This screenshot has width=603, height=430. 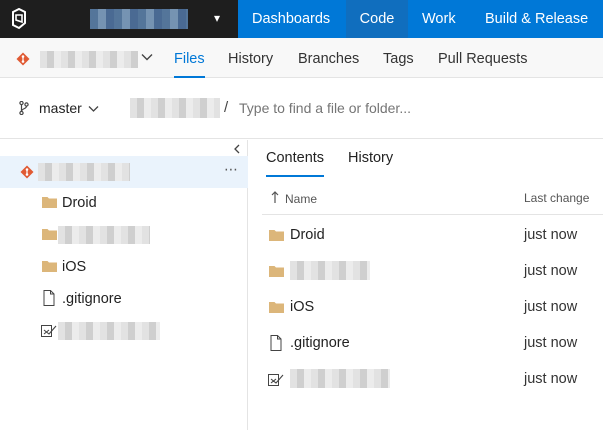 What do you see at coordinates (398, 58) in the screenshot?
I see `tab-tags: Tags` at bounding box center [398, 58].